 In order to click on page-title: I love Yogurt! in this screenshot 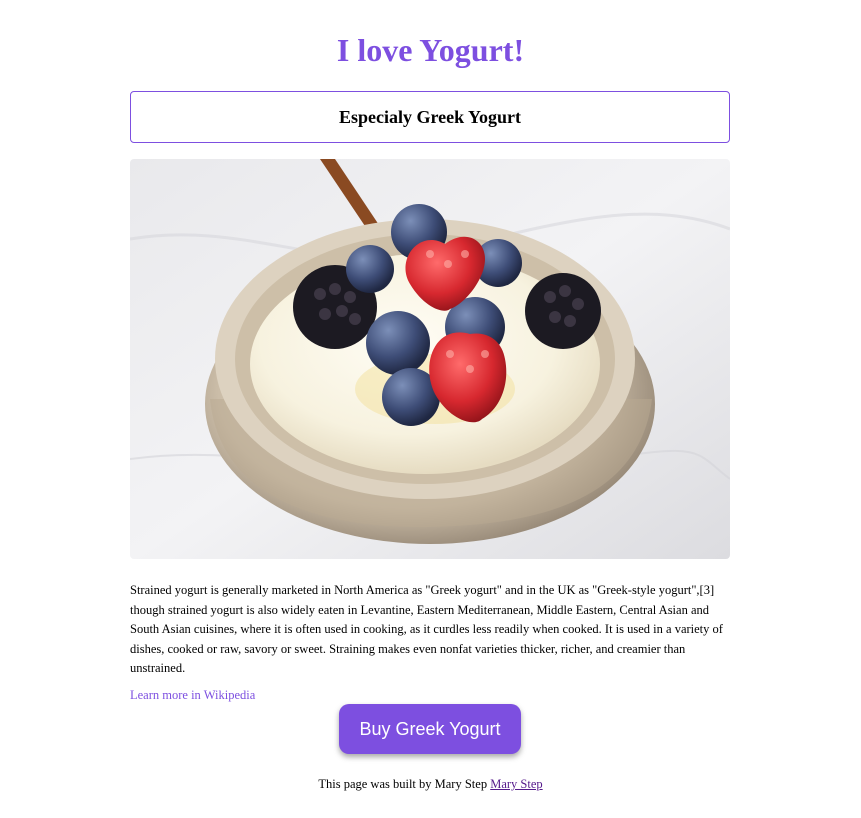, I will do `click(430, 50)`.